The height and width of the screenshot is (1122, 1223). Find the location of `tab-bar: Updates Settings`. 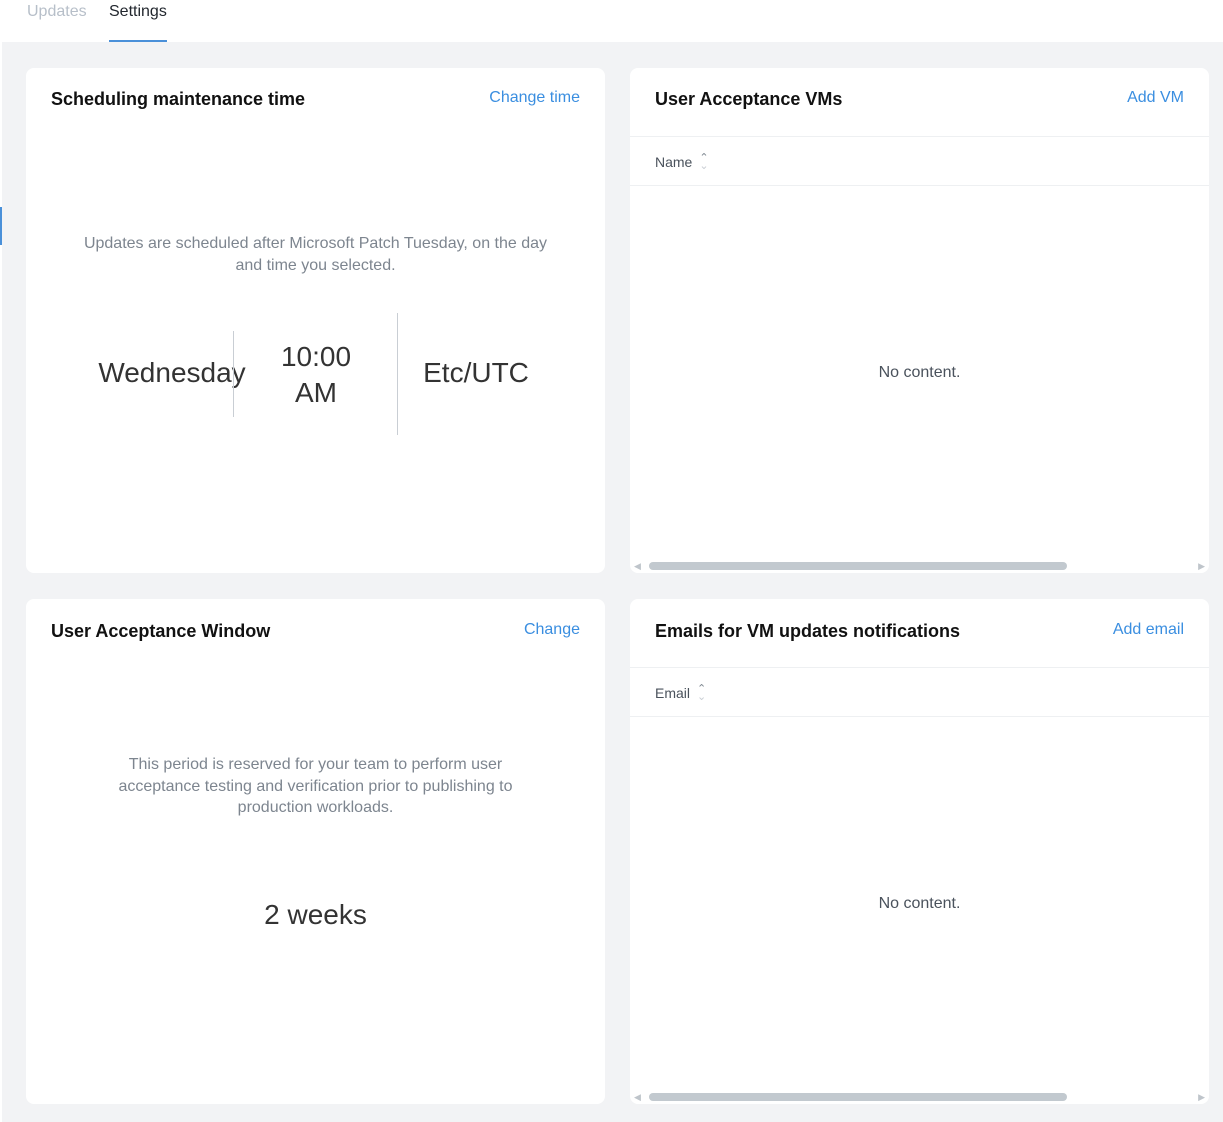

tab-bar: Updates Settings is located at coordinates (611, 21).